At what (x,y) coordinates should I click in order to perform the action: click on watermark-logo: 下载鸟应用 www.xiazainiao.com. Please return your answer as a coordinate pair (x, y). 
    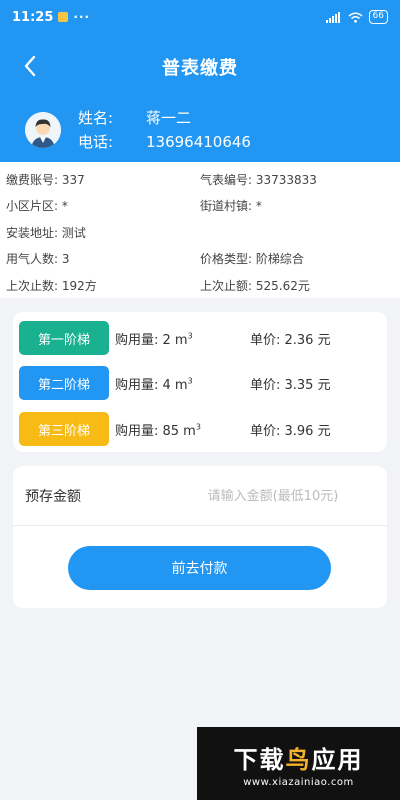
    Looking at the image, I should click on (298, 763).